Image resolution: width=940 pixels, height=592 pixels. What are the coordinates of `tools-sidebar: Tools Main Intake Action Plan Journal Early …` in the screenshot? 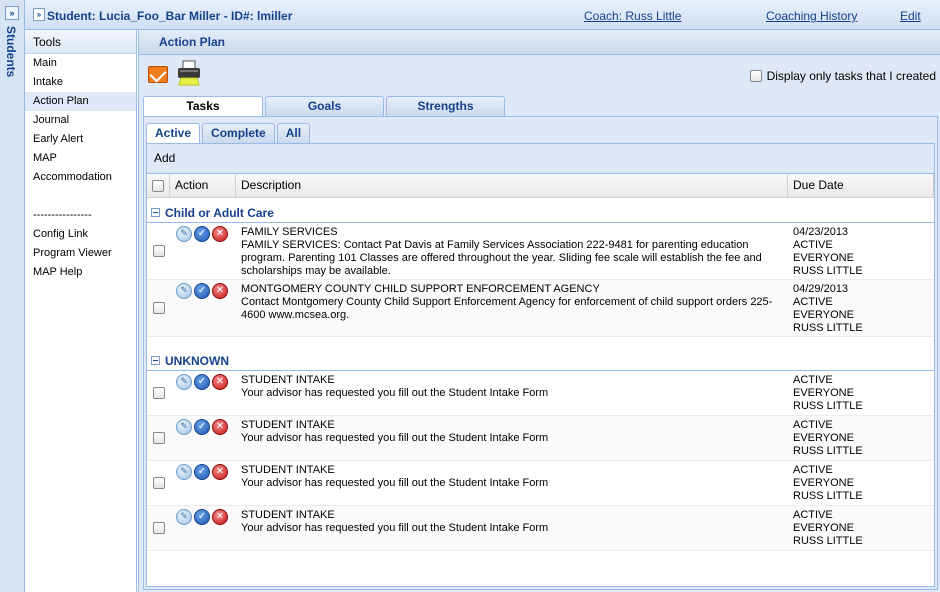 It's located at (81, 311).